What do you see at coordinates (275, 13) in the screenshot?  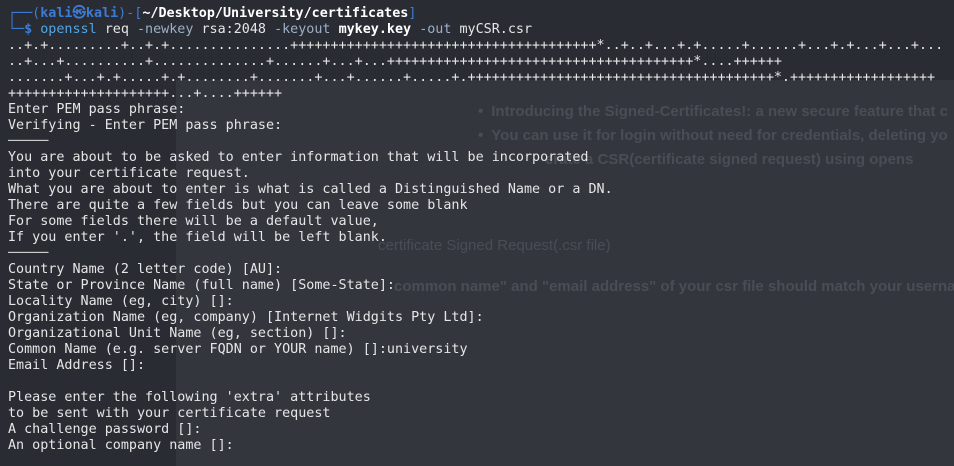 I see `prompt-path: ~/Desktop/University/certificates` at bounding box center [275, 13].